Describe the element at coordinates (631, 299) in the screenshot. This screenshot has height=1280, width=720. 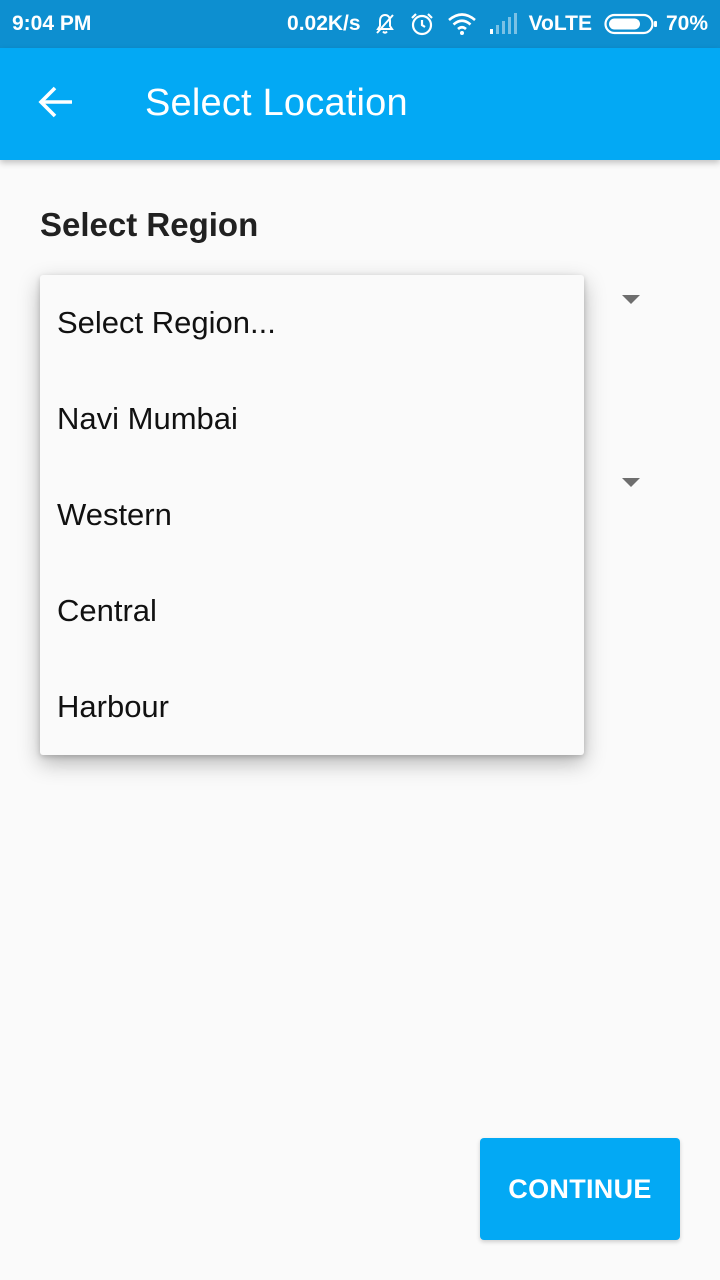
I see `region-spinner-arrow-icon` at that location.